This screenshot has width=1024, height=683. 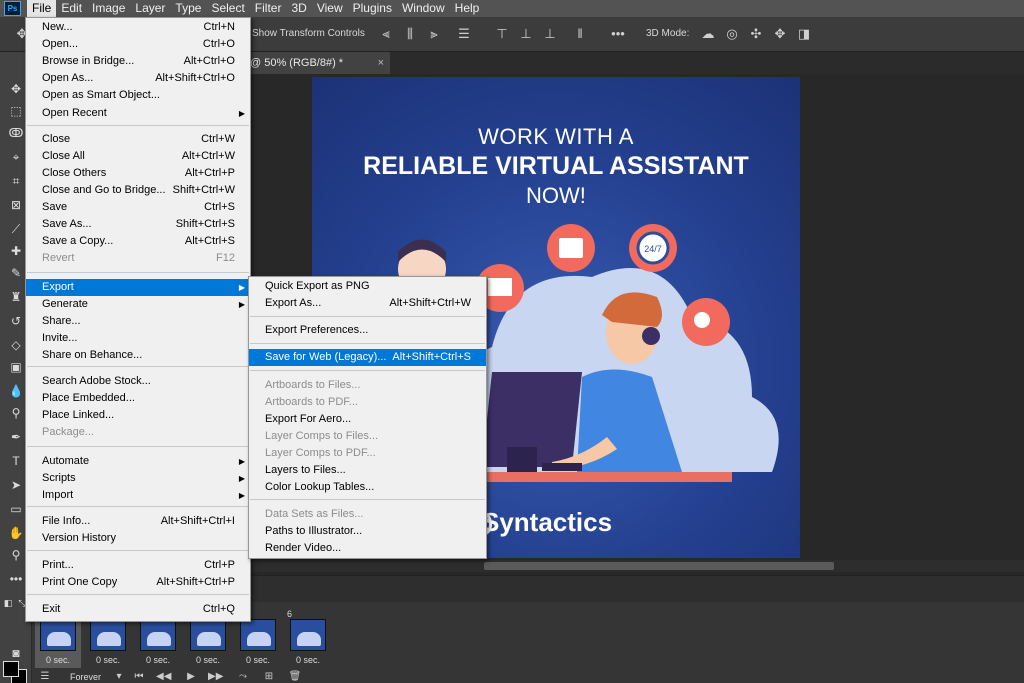 What do you see at coordinates (16, 367) in the screenshot?
I see `gradient-tool-icon: ▣` at bounding box center [16, 367].